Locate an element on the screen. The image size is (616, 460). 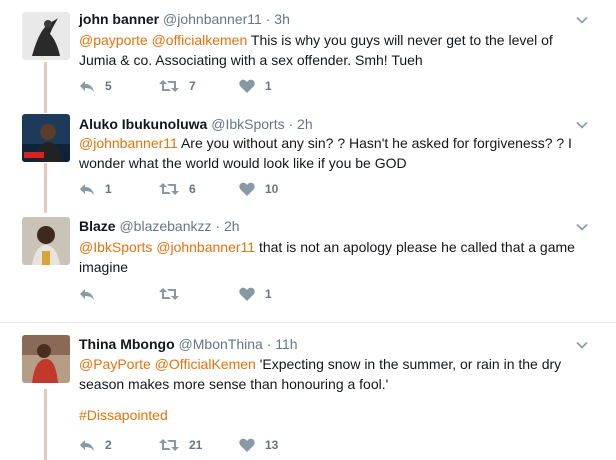
reply-button: 2 is located at coordinates (95, 445).